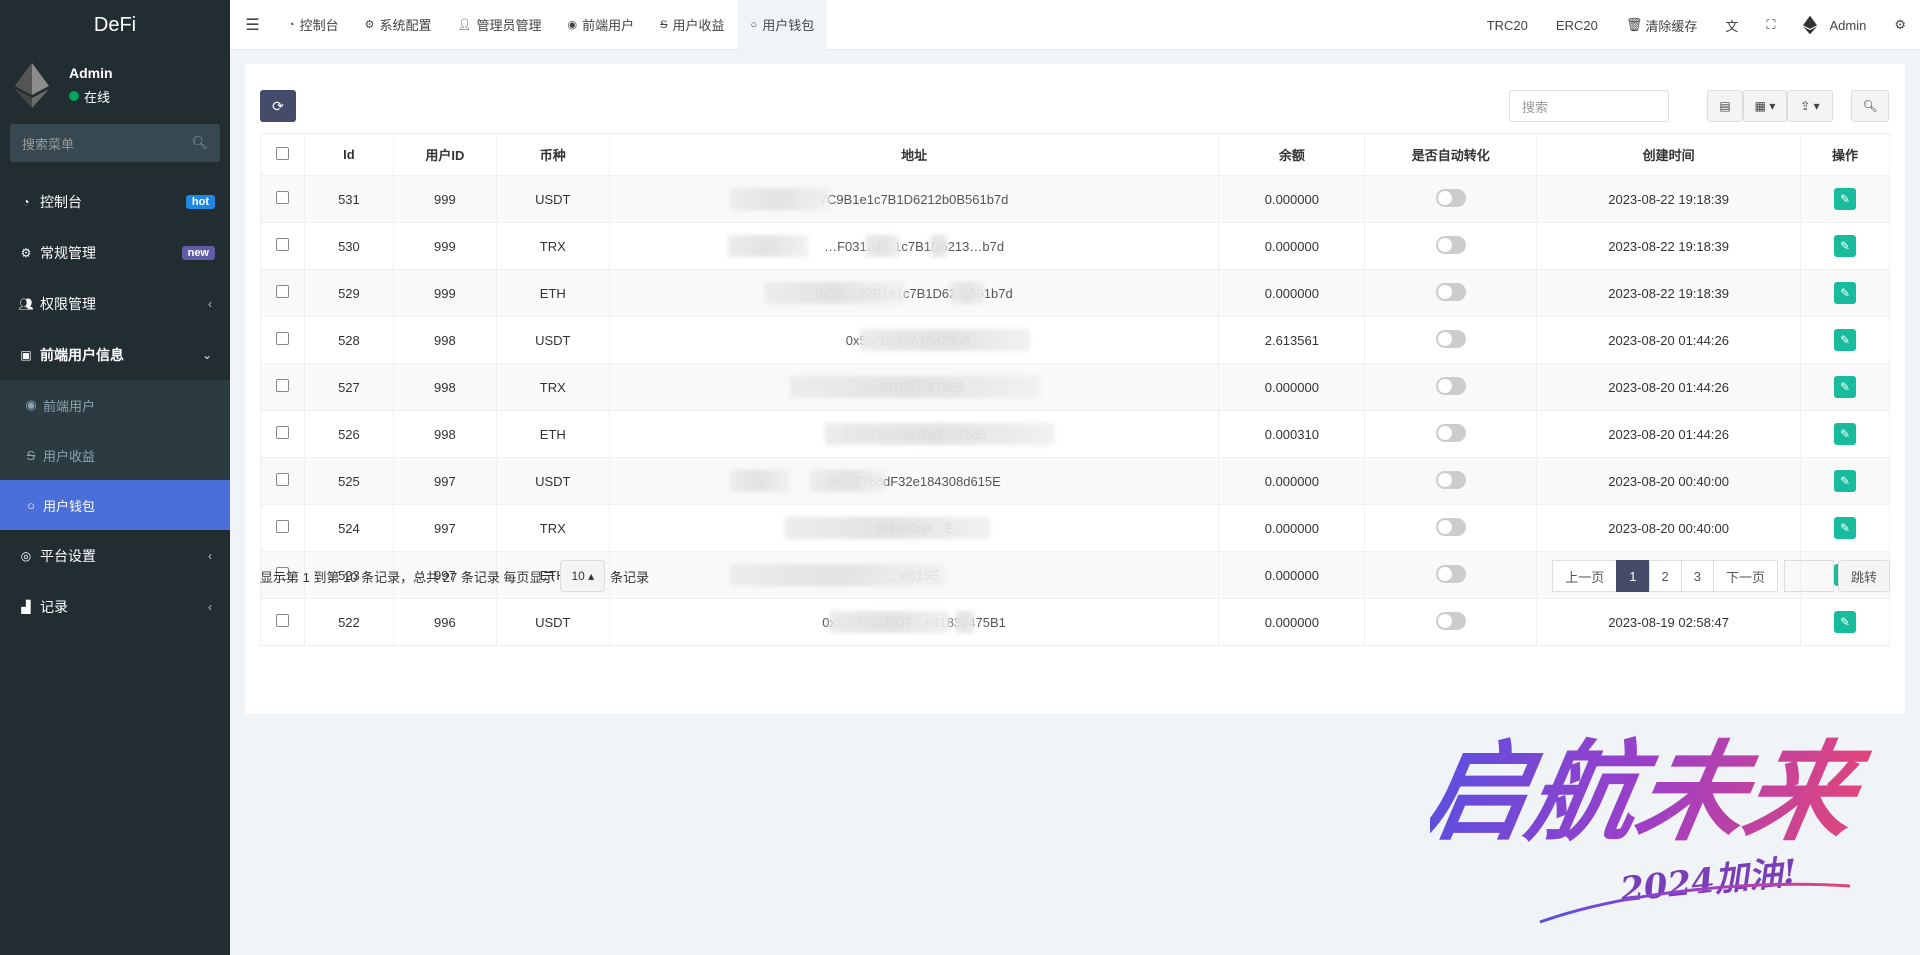 The image size is (1920, 955). I want to click on address-cell: …d615E, so click(914, 575).